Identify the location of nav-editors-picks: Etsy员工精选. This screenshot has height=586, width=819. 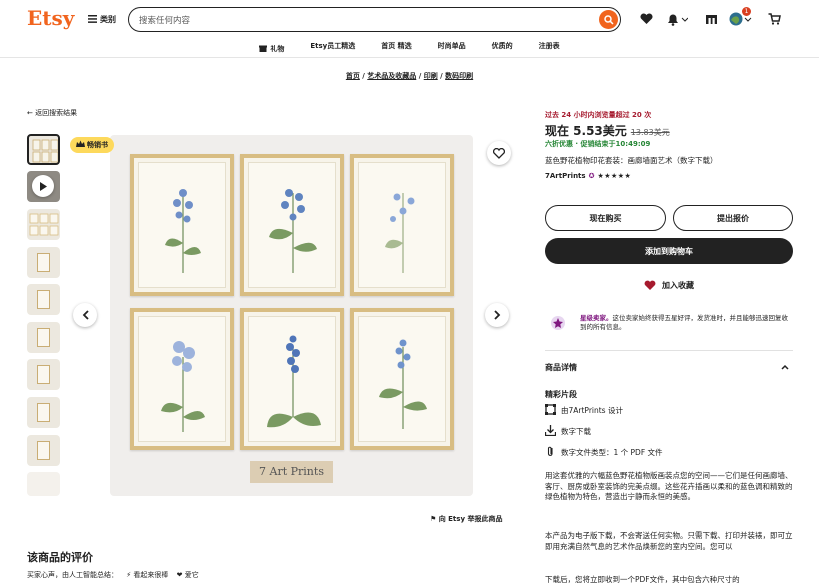
(332, 49).